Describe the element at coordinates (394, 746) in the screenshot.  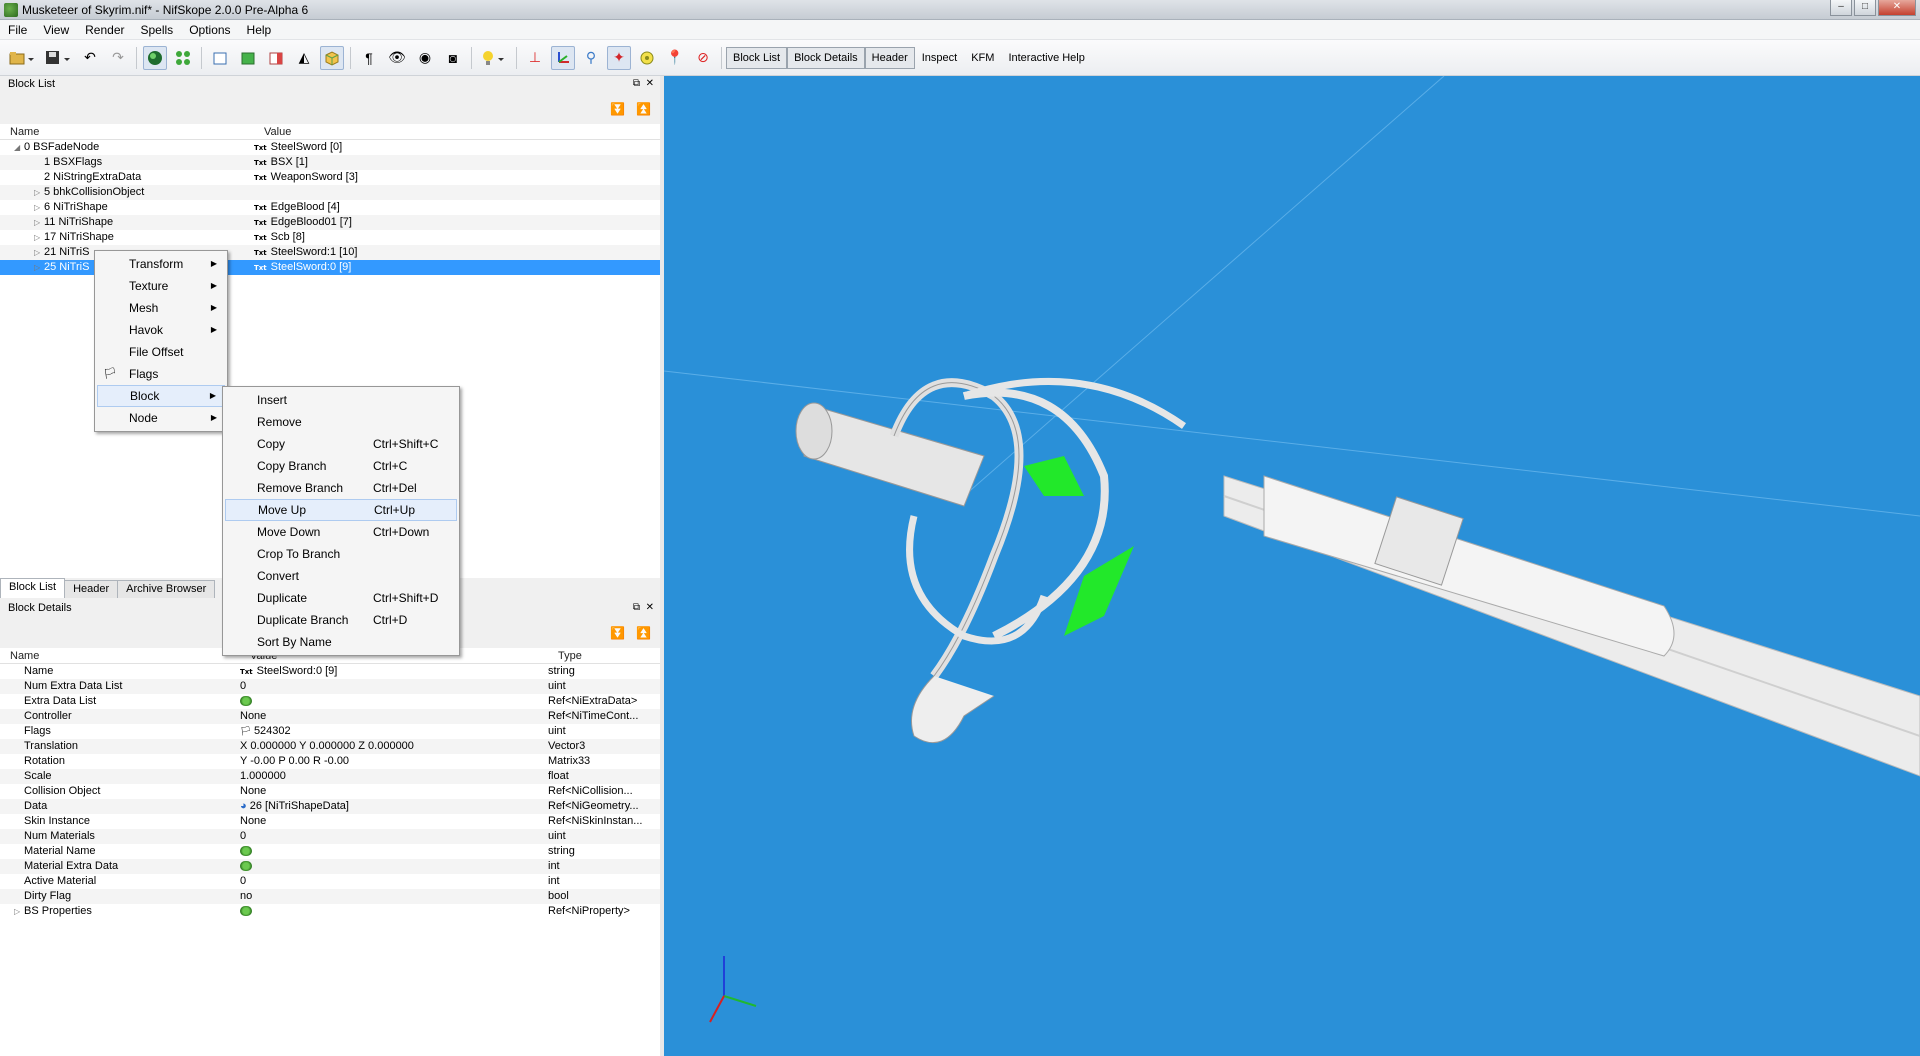
I see `detail-value-cell: X 0.000000 Y 0.000000 Z 0.000000` at that location.